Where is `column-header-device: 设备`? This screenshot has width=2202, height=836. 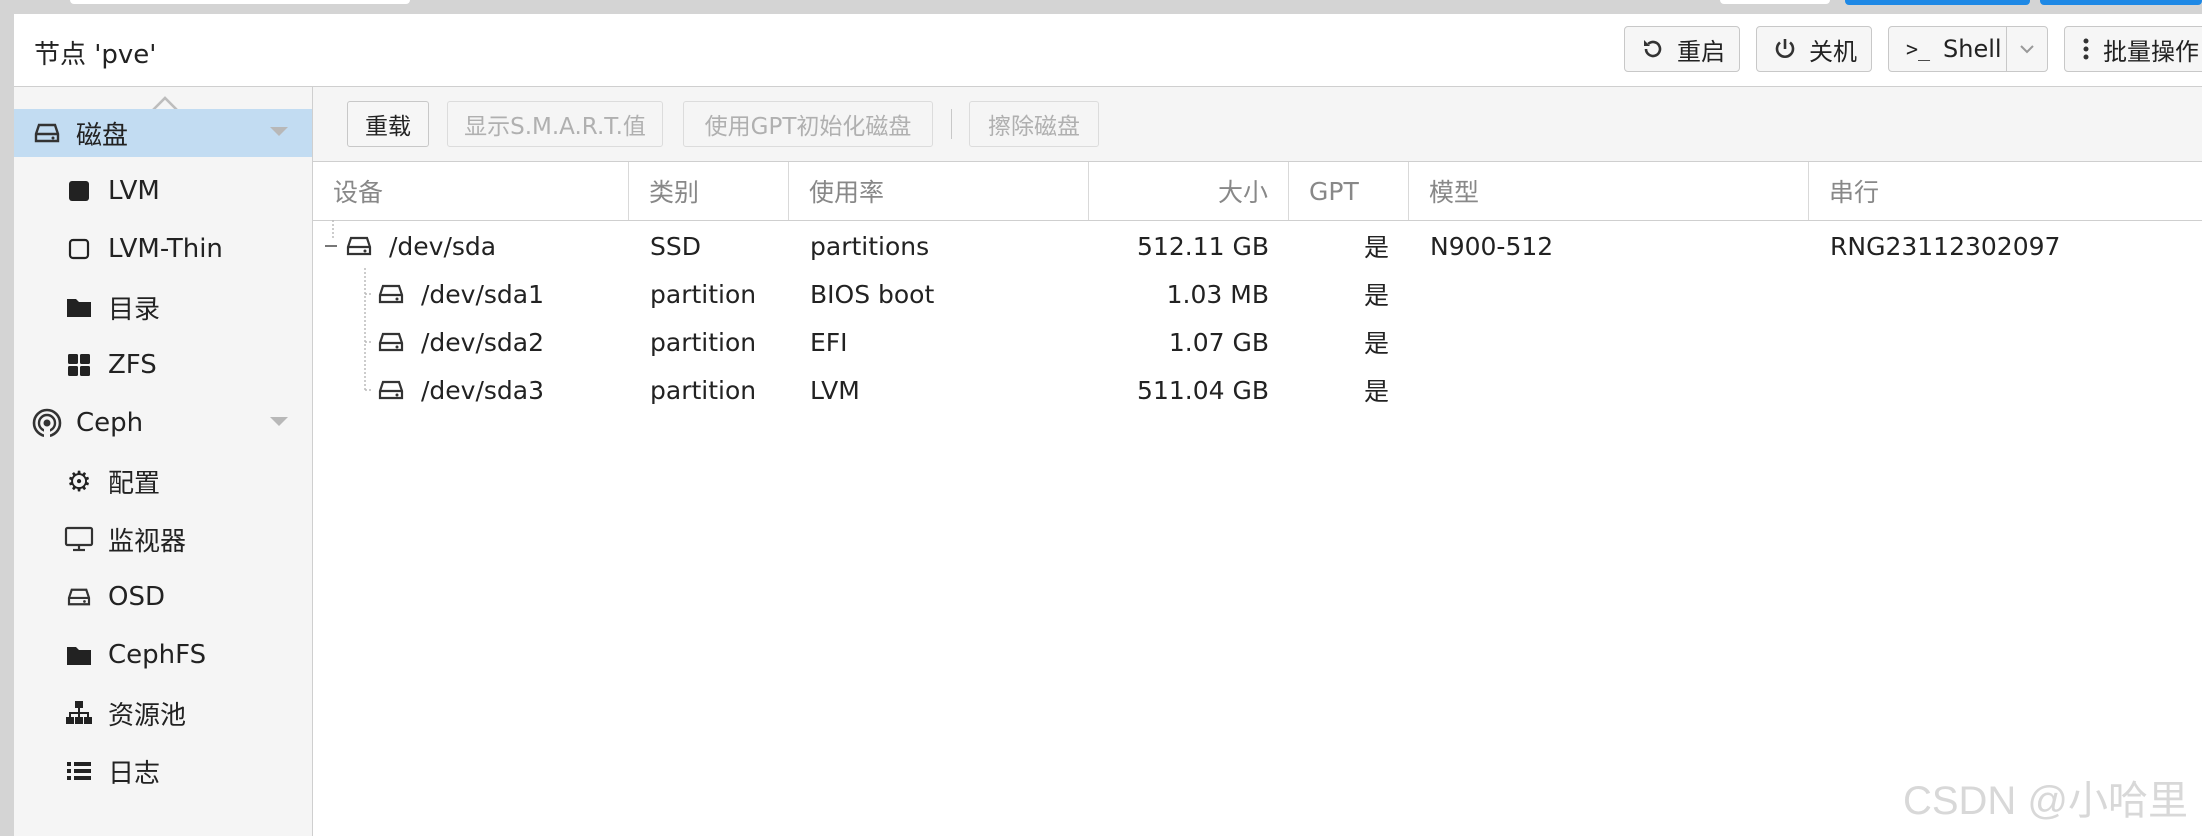 column-header-device: 设备 is located at coordinates (471, 191).